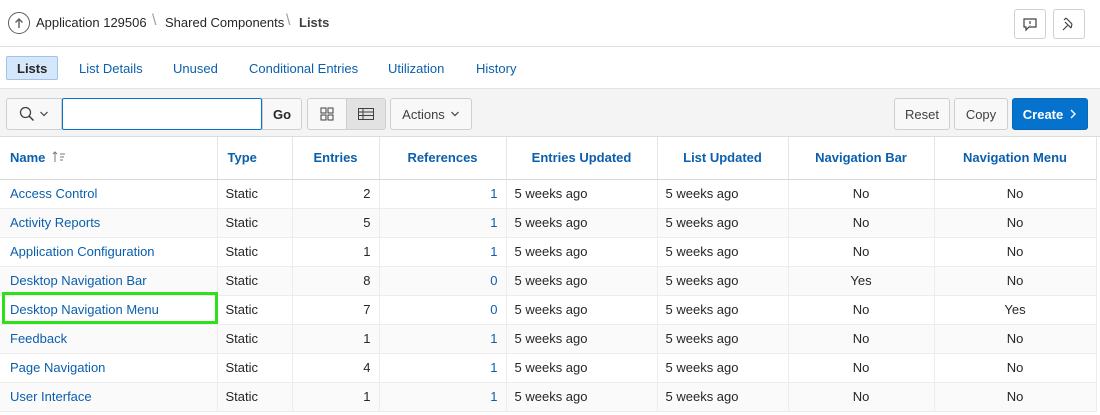 This screenshot has height=415, width=1100. I want to click on tab-lists: Lists, so click(32, 68).